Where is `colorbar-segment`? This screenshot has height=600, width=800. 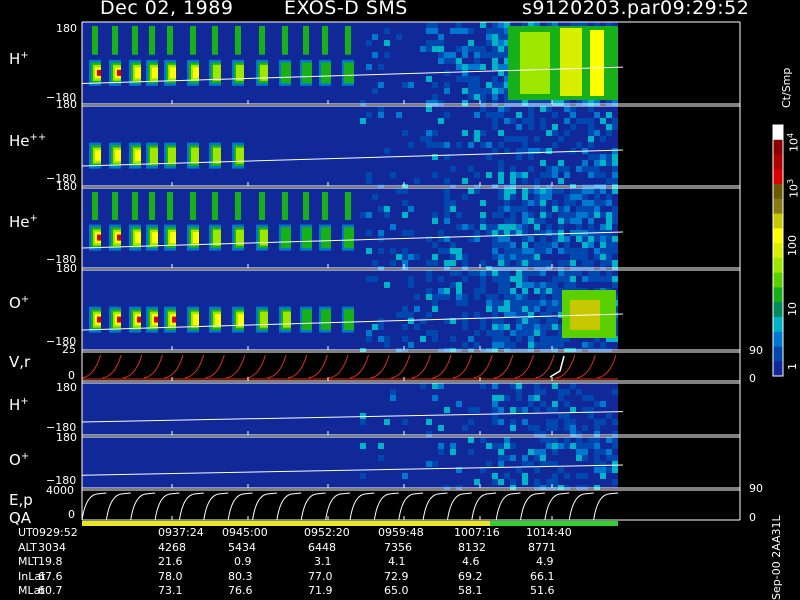
colorbar-segment is located at coordinates (778, 147).